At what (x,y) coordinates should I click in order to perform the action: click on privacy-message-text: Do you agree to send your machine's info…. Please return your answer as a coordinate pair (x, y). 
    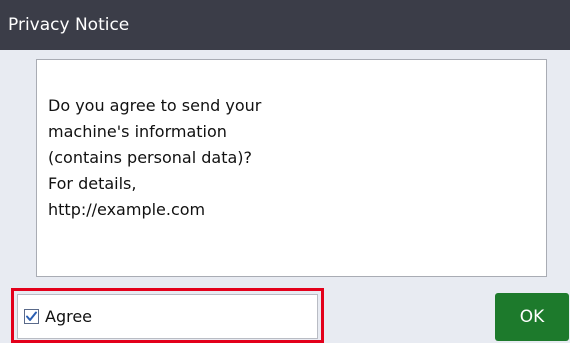
    Looking at the image, I should click on (155, 157).